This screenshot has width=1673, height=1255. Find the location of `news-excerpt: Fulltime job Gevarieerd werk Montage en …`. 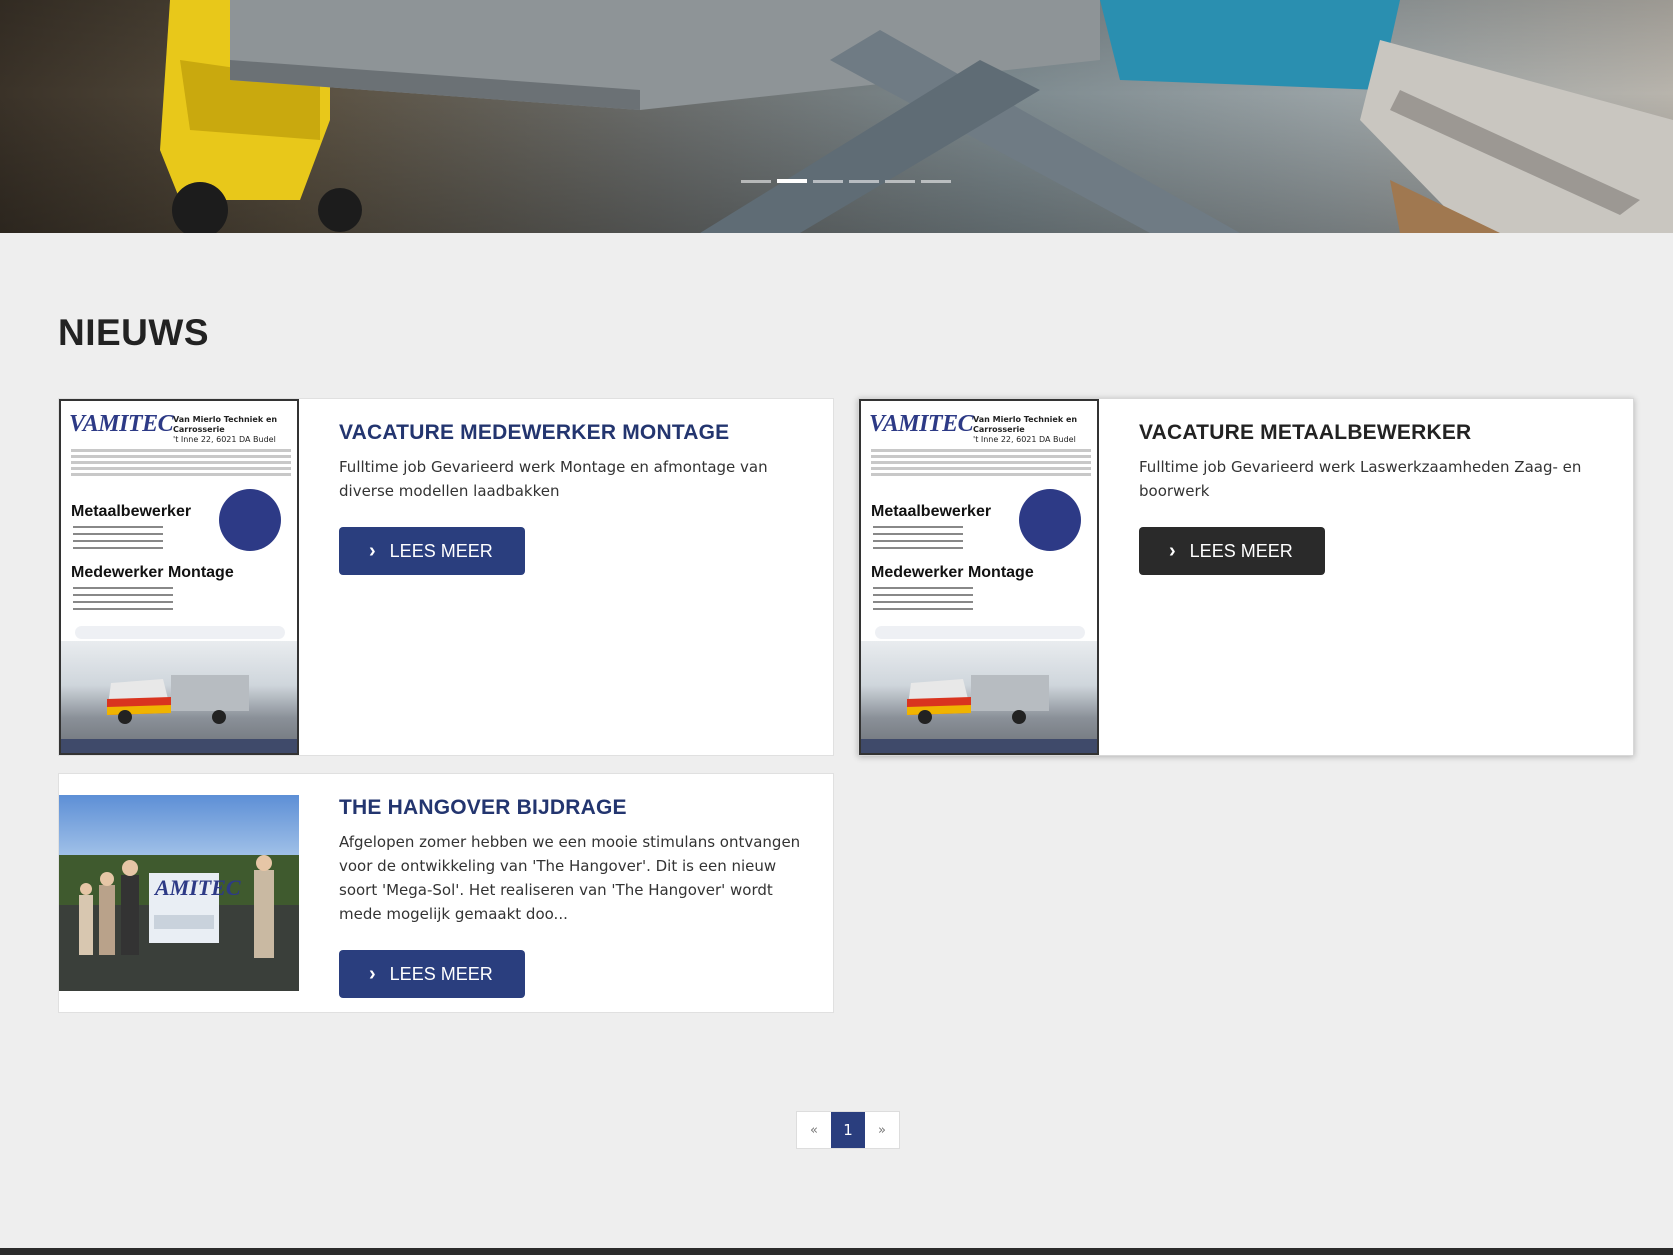

news-excerpt: Fulltime job Gevarieerd werk Montage en … is located at coordinates (553, 479).